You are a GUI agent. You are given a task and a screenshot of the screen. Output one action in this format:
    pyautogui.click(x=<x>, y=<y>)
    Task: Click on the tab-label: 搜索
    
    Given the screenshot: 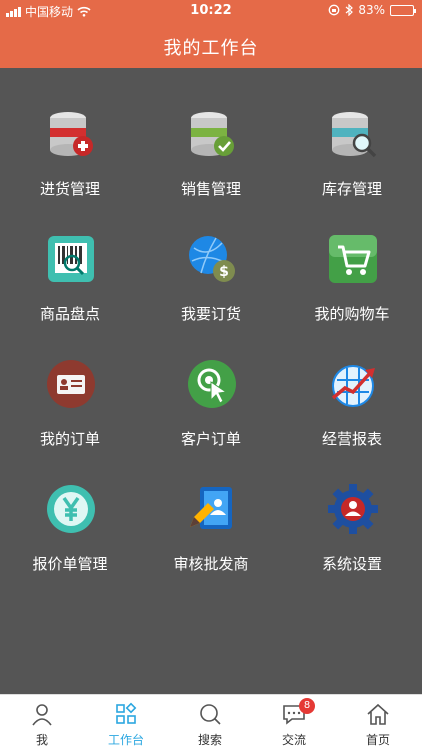 What is the action you would take?
    pyautogui.click(x=209, y=740)
    